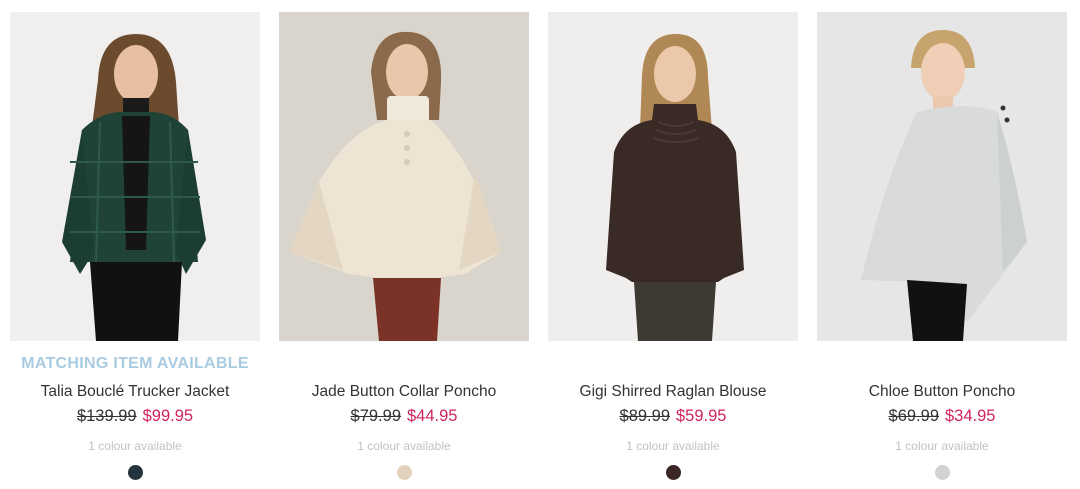 The image size is (1080, 489). Describe the element at coordinates (135, 363) in the screenshot. I see `matching-item-badge: MATCHING ITEM AVAILABLE` at that location.